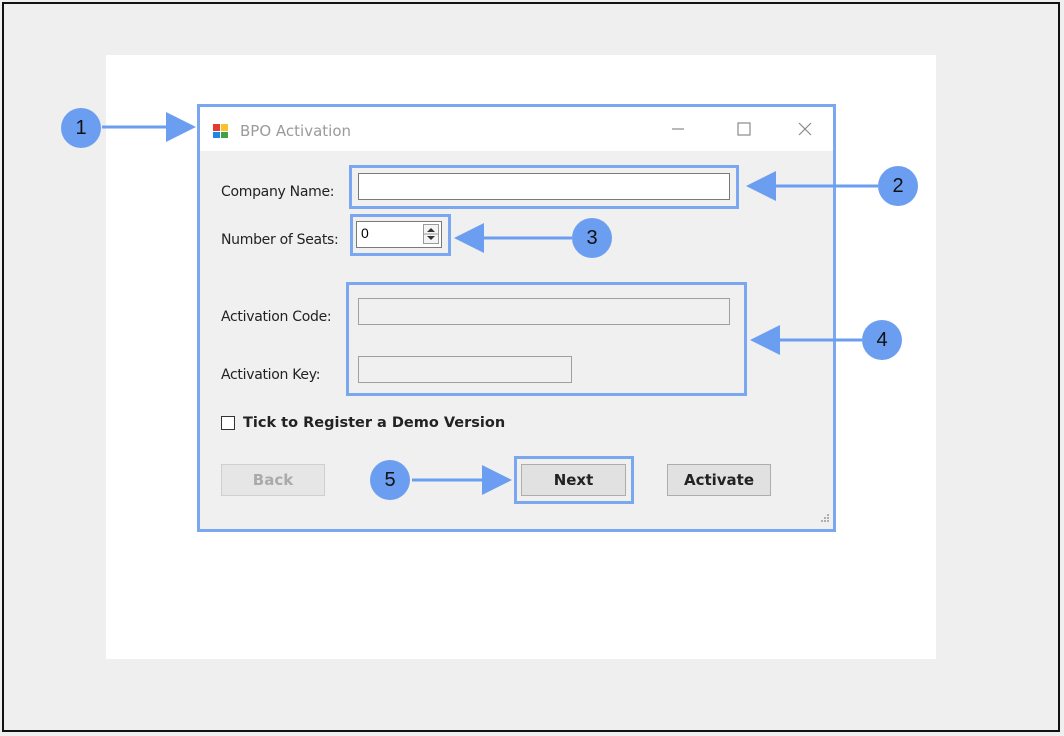  What do you see at coordinates (882, 340) in the screenshot?
I see `callout-4: 4` at bounding box center [882, 340].